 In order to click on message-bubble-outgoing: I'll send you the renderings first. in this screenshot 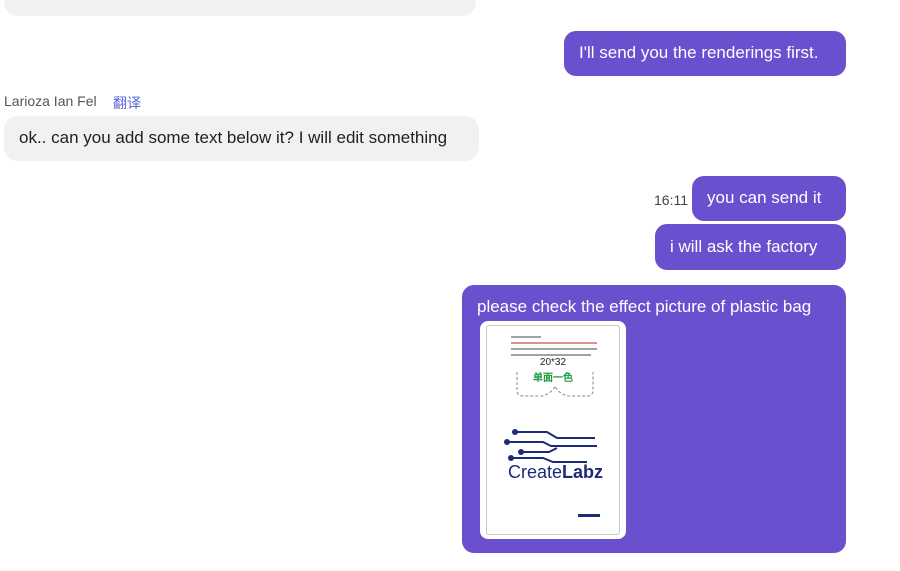, I will do `click(705, 53)`.